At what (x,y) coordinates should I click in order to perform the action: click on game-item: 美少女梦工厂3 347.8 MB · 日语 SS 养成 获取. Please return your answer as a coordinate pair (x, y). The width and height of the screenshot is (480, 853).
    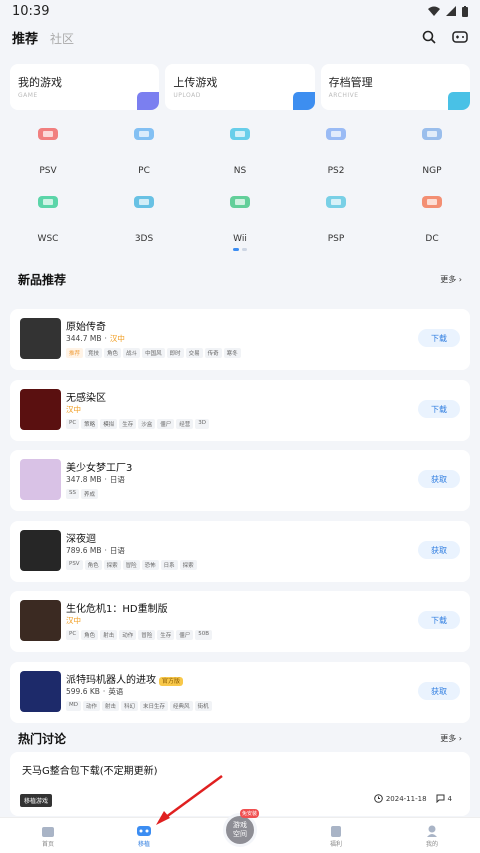
    Looking at the image, I should click on (240, 480).